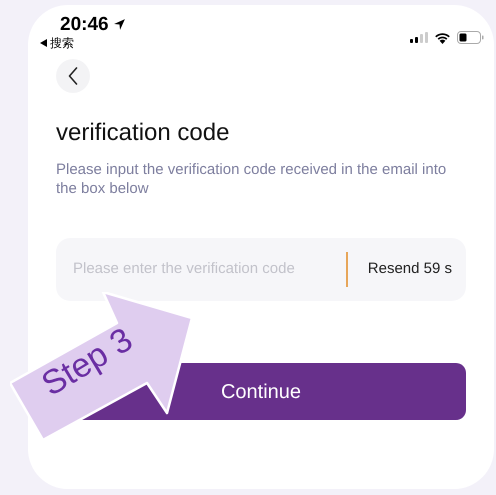 The width and height of the screenshot is (496, 495). Describe the element at coordinates (119, 24) in the screenshot. I see `location-arrow-icon` at that location.